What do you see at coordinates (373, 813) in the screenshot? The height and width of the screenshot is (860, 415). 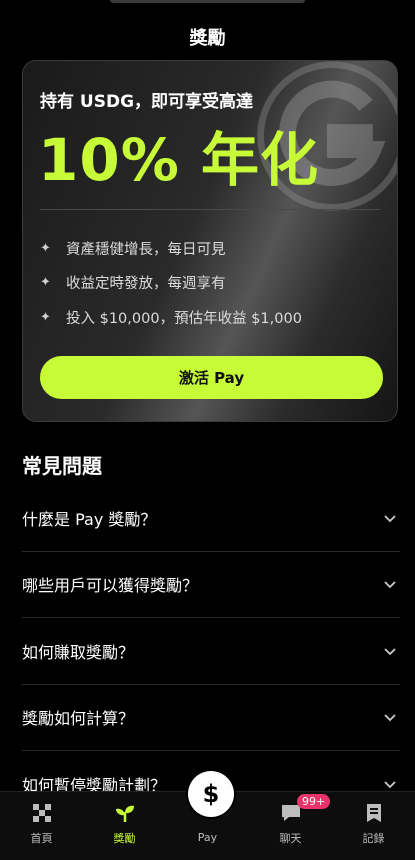 I see `records-icon` at bounding box center [373, 813].